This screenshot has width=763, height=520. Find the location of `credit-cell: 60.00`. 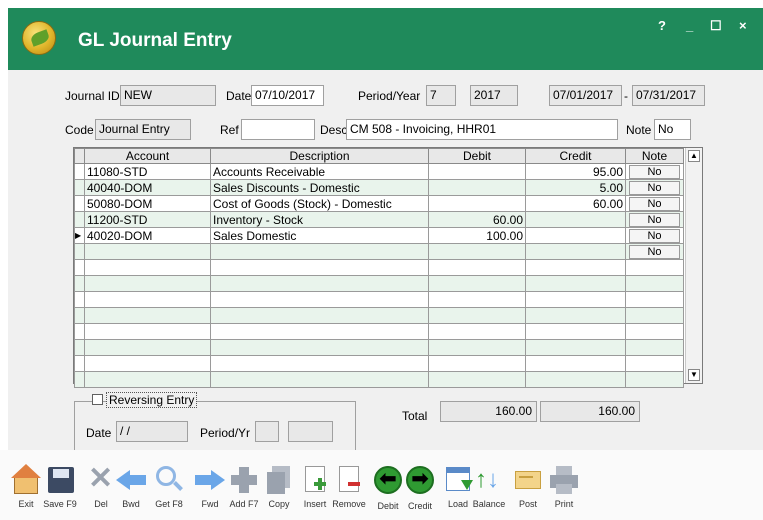

credit-cell: 60.00 is located at coordinates (575, 203).